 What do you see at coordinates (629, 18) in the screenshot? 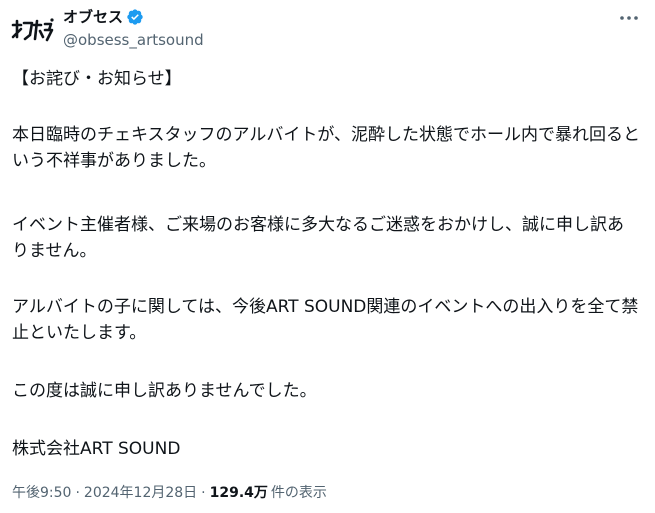
I see `more-options-icon` at bounding box center [629, 18].